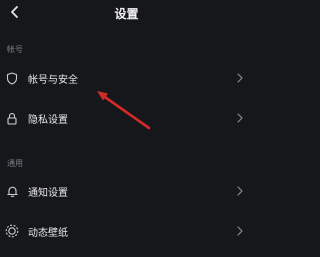 This screenshot has height=257, width=320. Describe the element at coordinates (48, 120) in the screenshot. I see `privacy-settings-label: 隐私设置` at that location.